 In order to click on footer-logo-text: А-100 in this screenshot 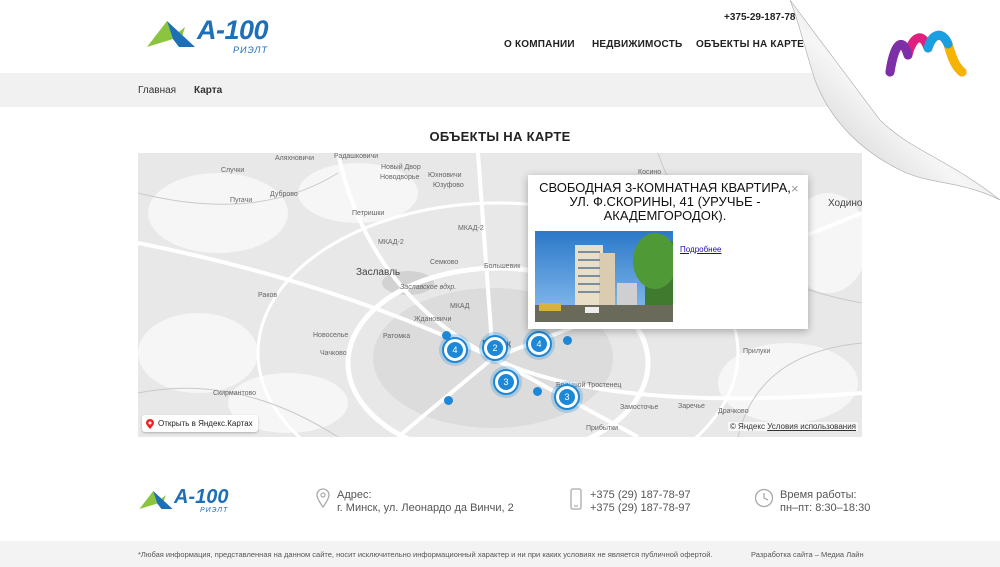, I will do `click(201, 497)`.